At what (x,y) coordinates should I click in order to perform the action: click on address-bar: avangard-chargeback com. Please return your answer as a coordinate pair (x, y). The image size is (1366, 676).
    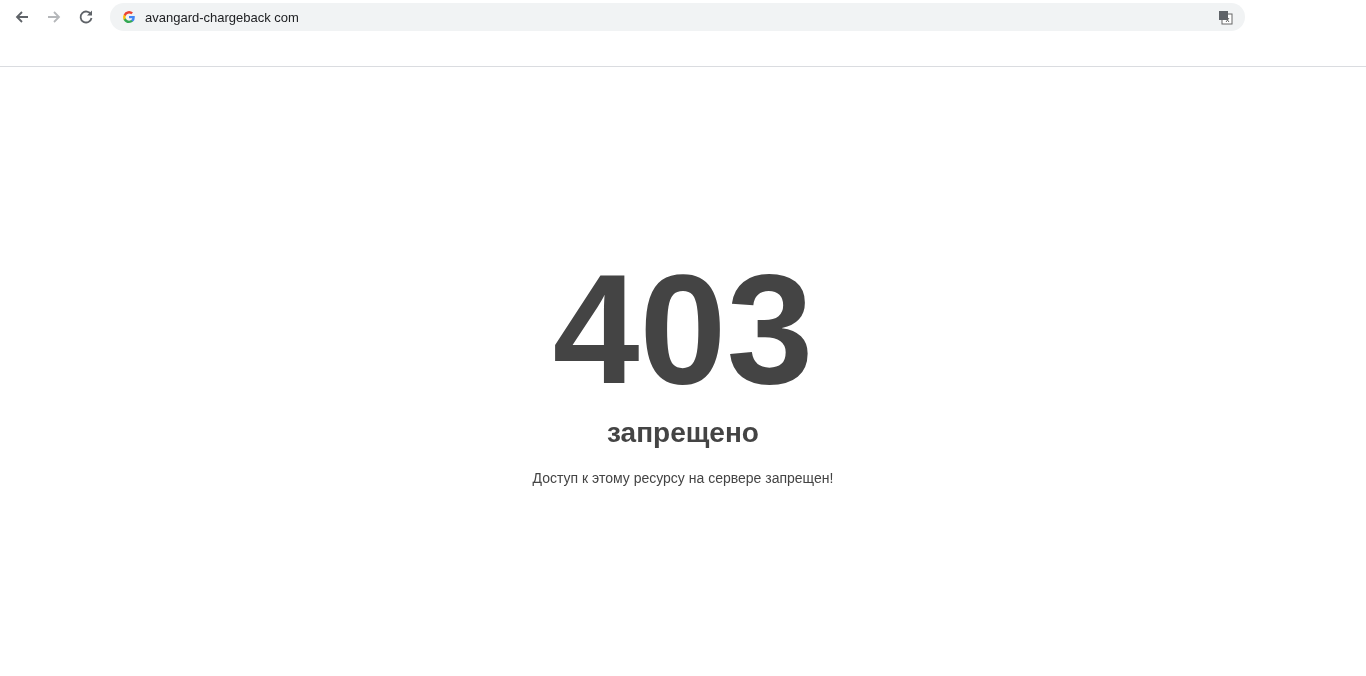
    Looking at the image, I should click on (677, 17).